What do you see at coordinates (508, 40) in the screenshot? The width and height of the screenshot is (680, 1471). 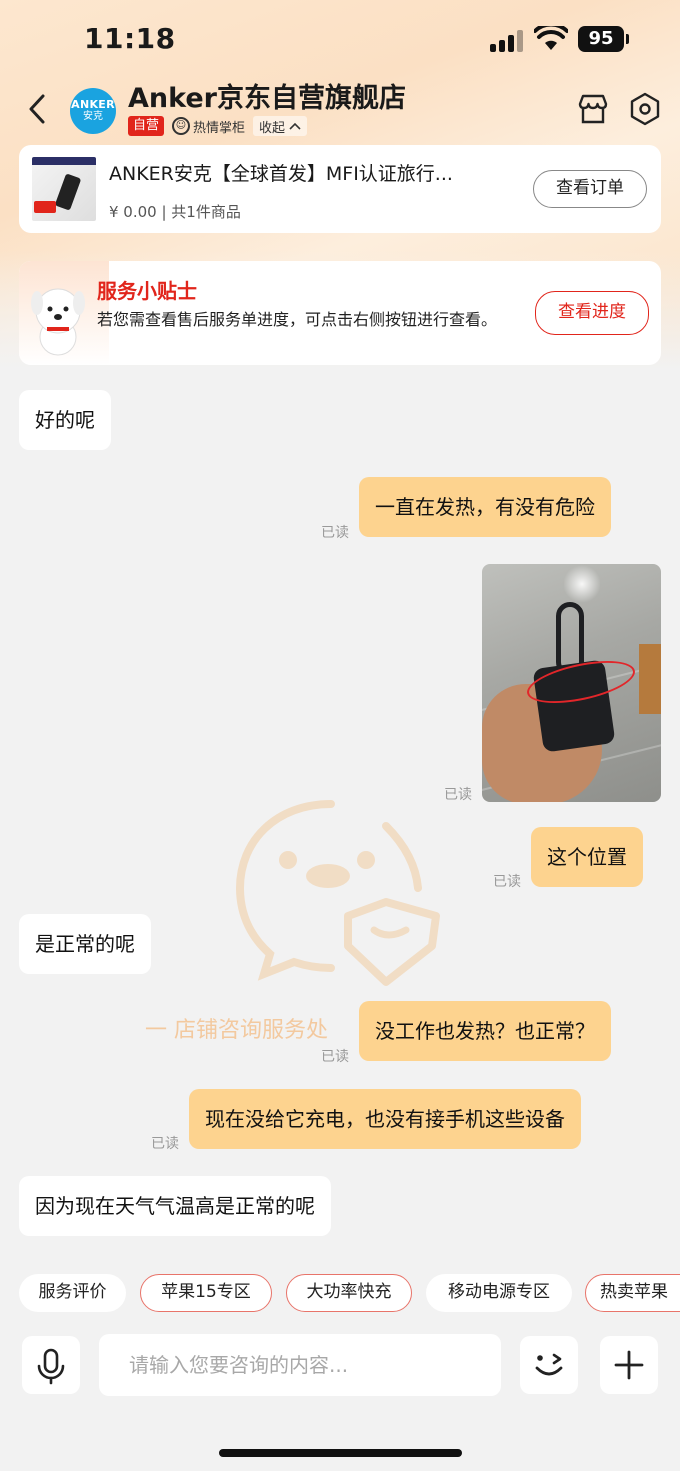 I see `signal-icon` at bounding box center [508, 40].